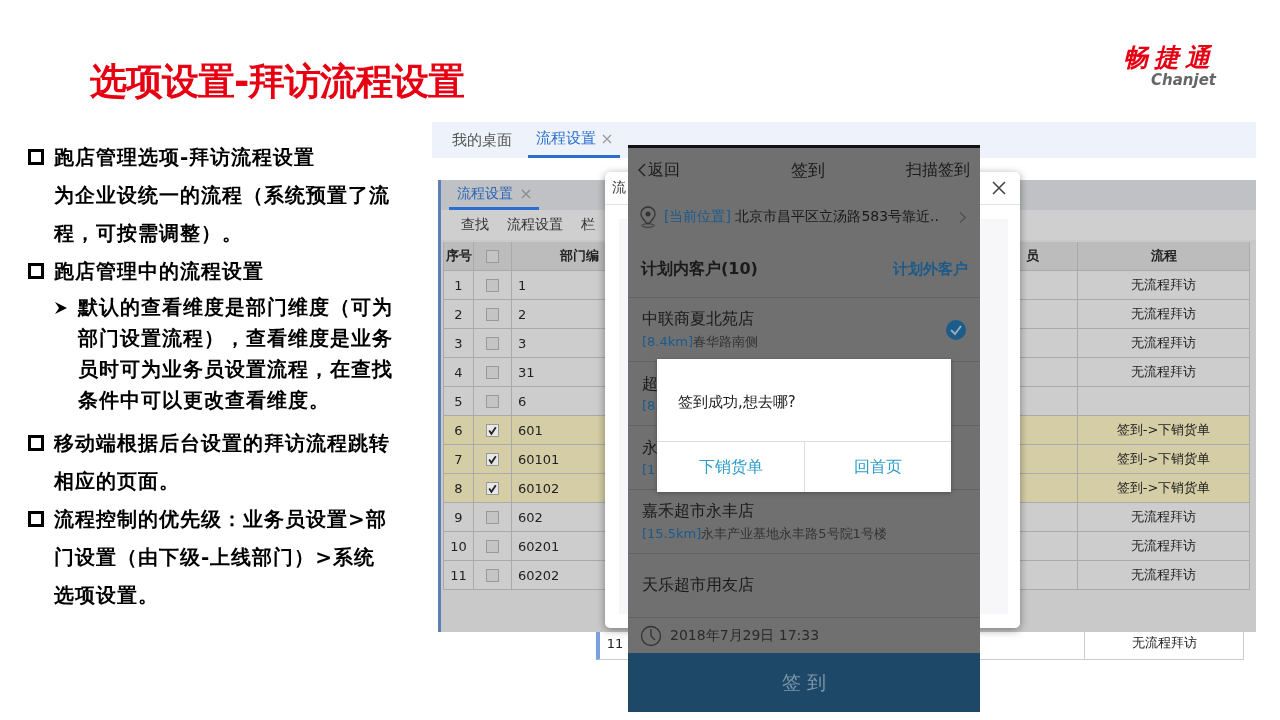 The width and height of the screenshot is (1280, 720). What do you see at coordinates (459, 459) in the screenshot?
I see `table-cell: 7` at bounding box center [459, 459].